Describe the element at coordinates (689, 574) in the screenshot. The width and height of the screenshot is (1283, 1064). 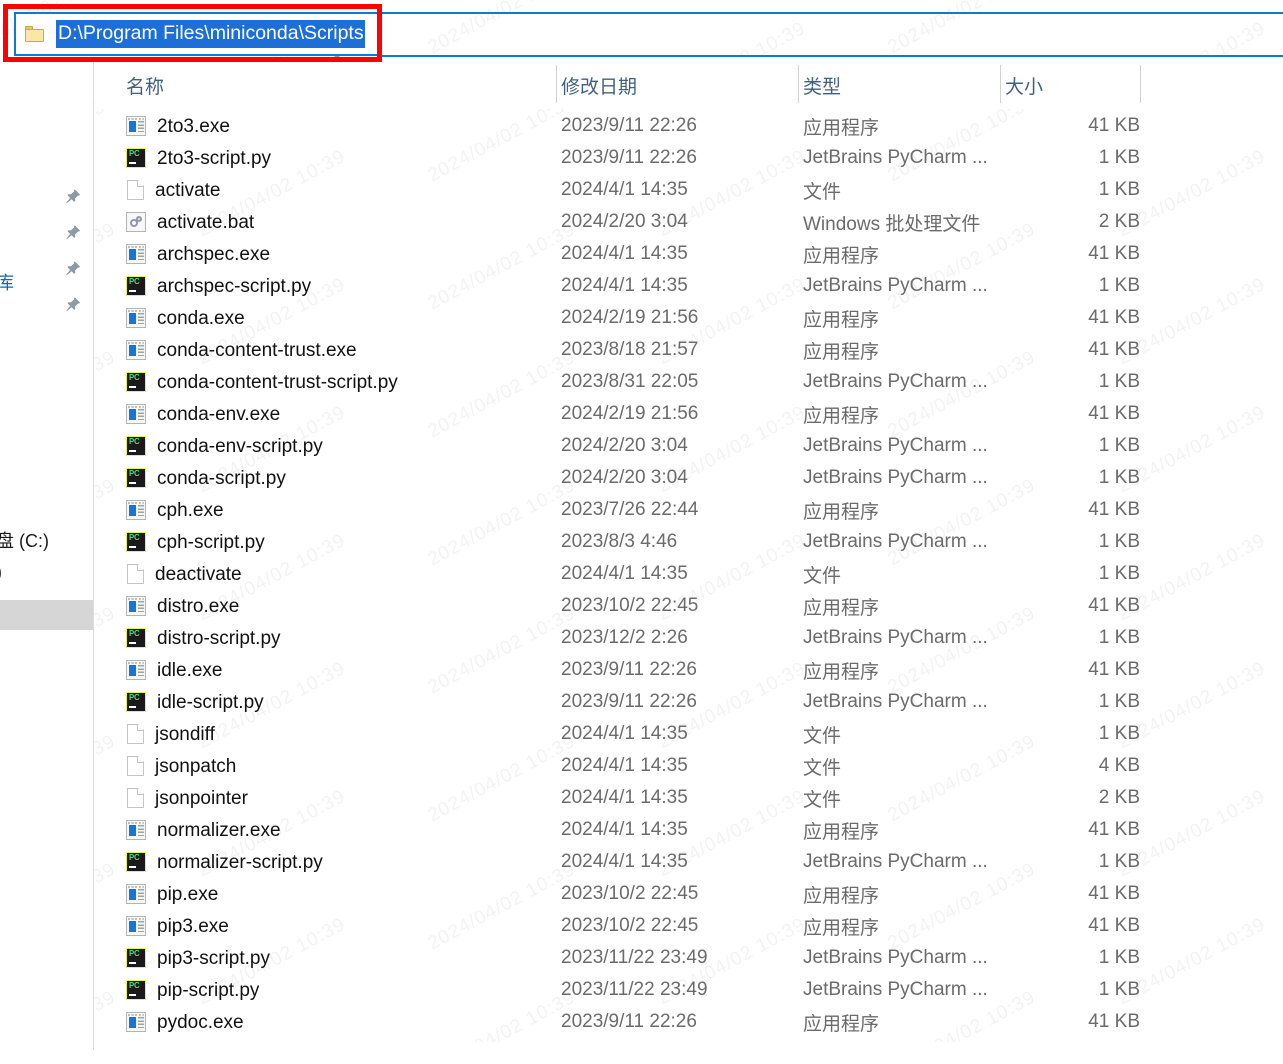
I see `file-row: deactivate 2024/4/1 14:35 文件 1 KB` at that location.